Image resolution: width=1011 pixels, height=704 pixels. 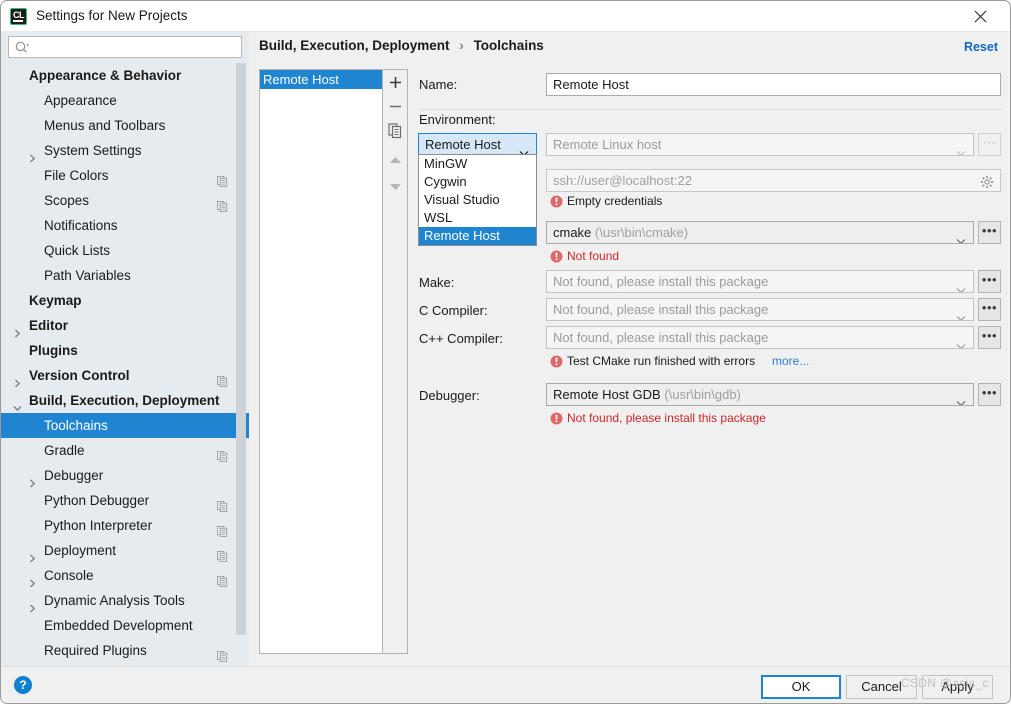 I want to click on sidebar-item-label: Editor, so click(x=48, y=325).